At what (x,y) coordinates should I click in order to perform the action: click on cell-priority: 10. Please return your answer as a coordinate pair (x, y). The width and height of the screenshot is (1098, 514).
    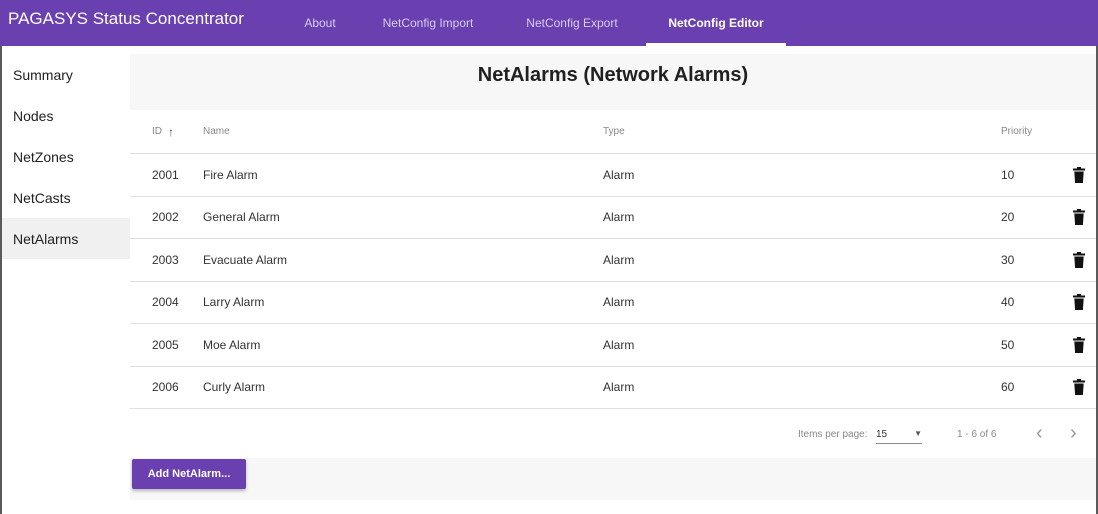
    Looking at the image, I should click on (1008, 174).